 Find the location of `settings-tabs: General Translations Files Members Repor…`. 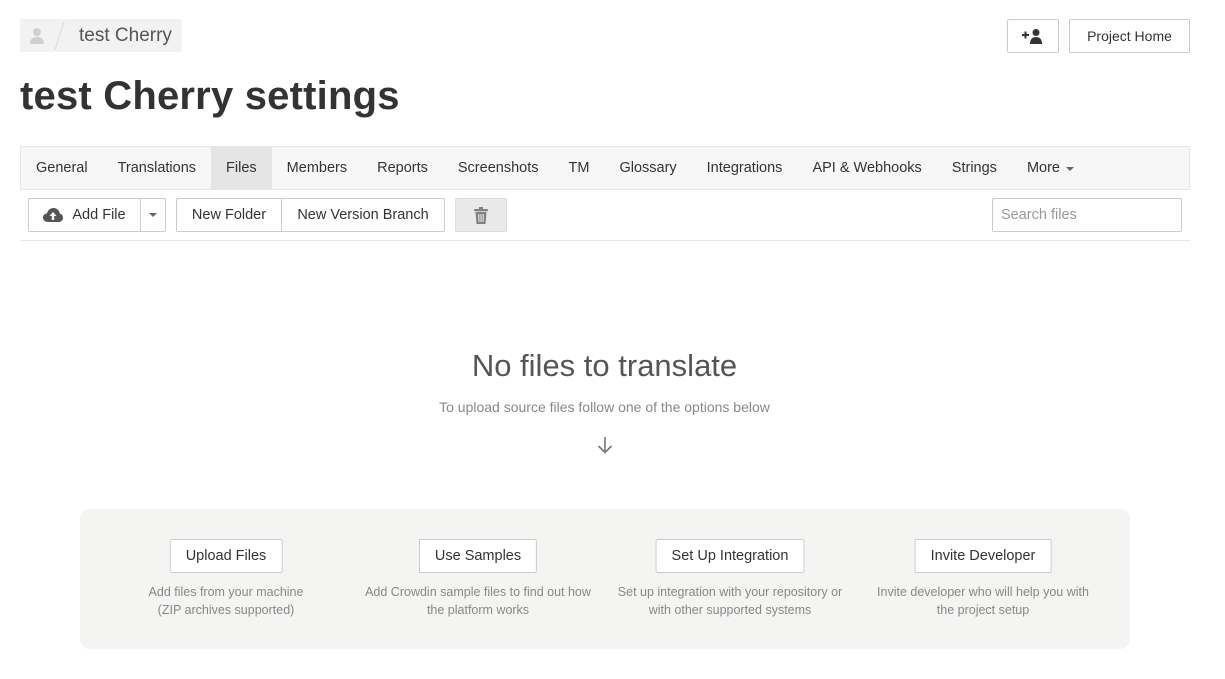

settings-tabs: General Translations Files Members Repor… is located at coordinates (605, 168).